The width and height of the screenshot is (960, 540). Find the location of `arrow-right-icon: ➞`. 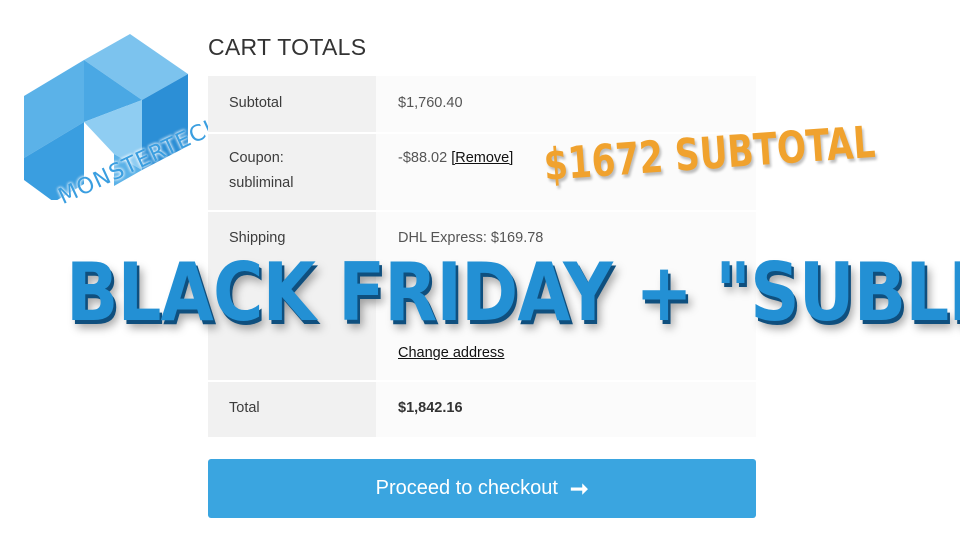

arrow-right-icon: ➞ is located at coordinates (579, 488).